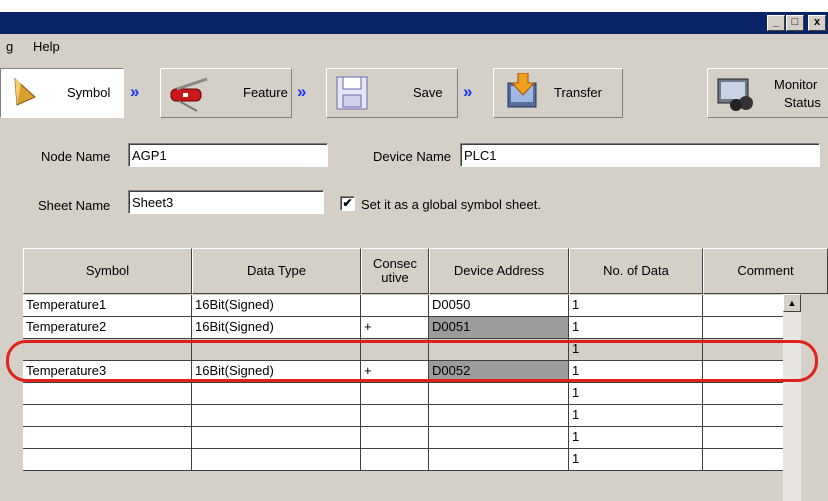 The width and height of the screenshot is (828, 501). I want to click on minimize-button: _, so click(776, 23).